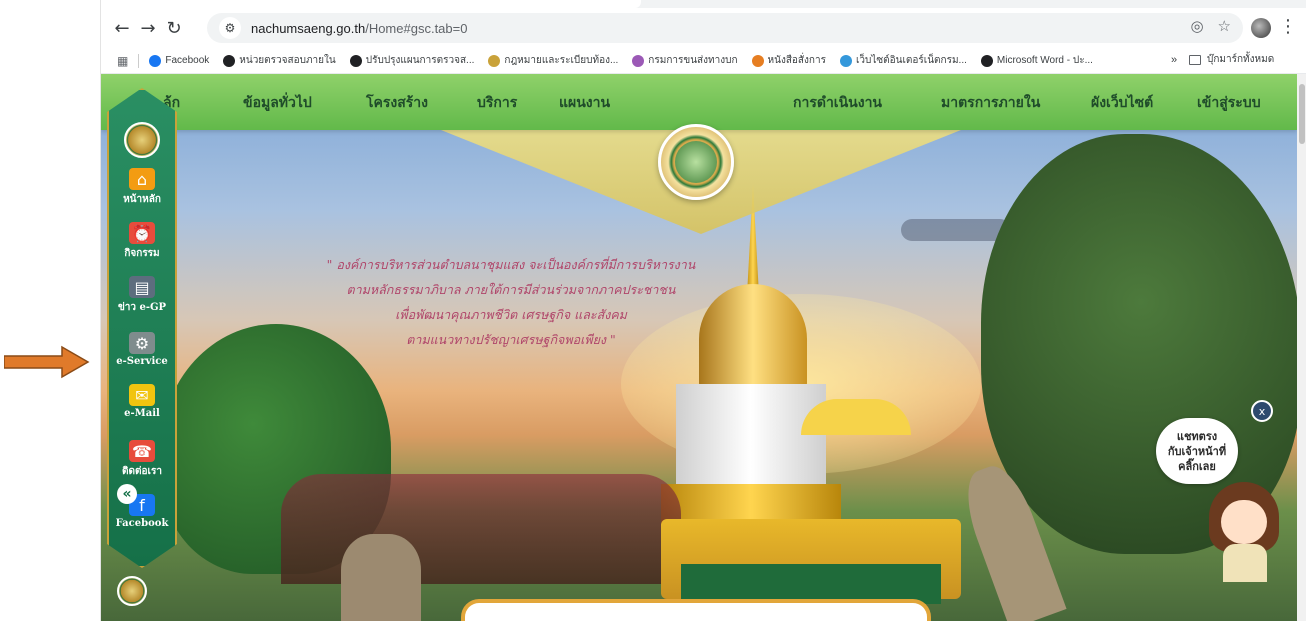 Image resolution: width=1306 pixels, height=621 pixels. I want to click on nav-item: บริการ, so click(497, 103).